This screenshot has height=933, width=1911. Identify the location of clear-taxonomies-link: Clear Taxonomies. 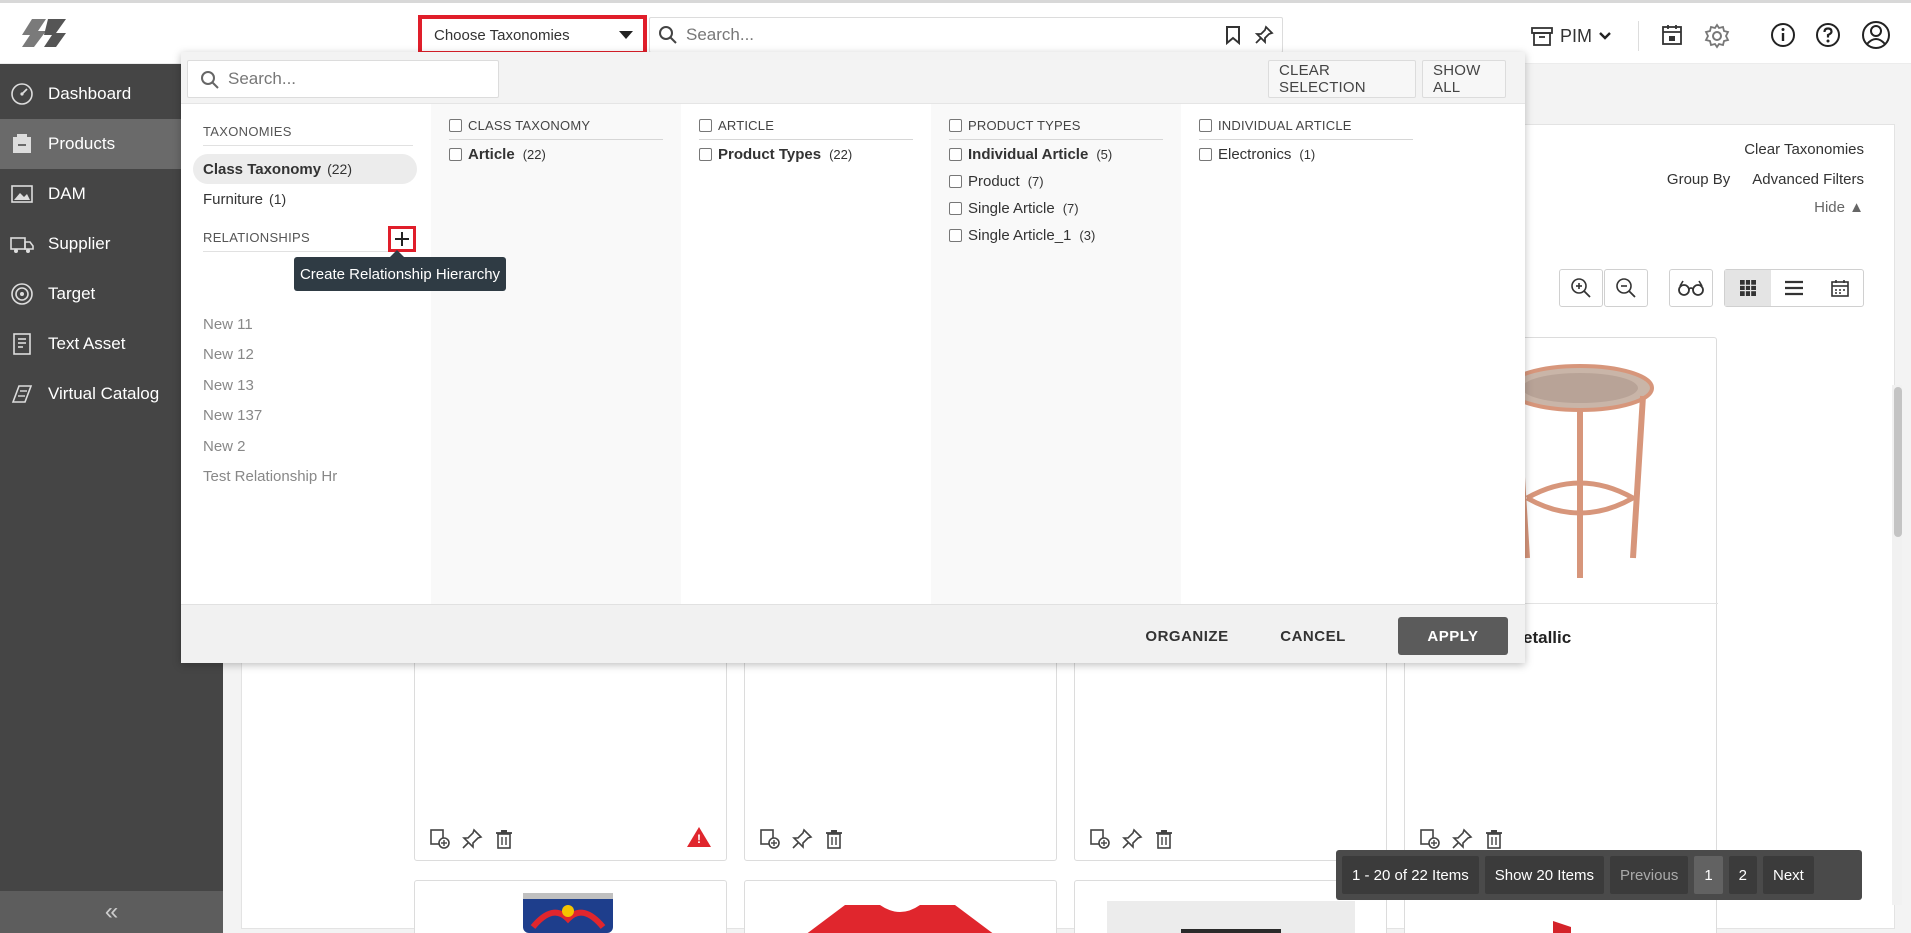
(1804, 149).